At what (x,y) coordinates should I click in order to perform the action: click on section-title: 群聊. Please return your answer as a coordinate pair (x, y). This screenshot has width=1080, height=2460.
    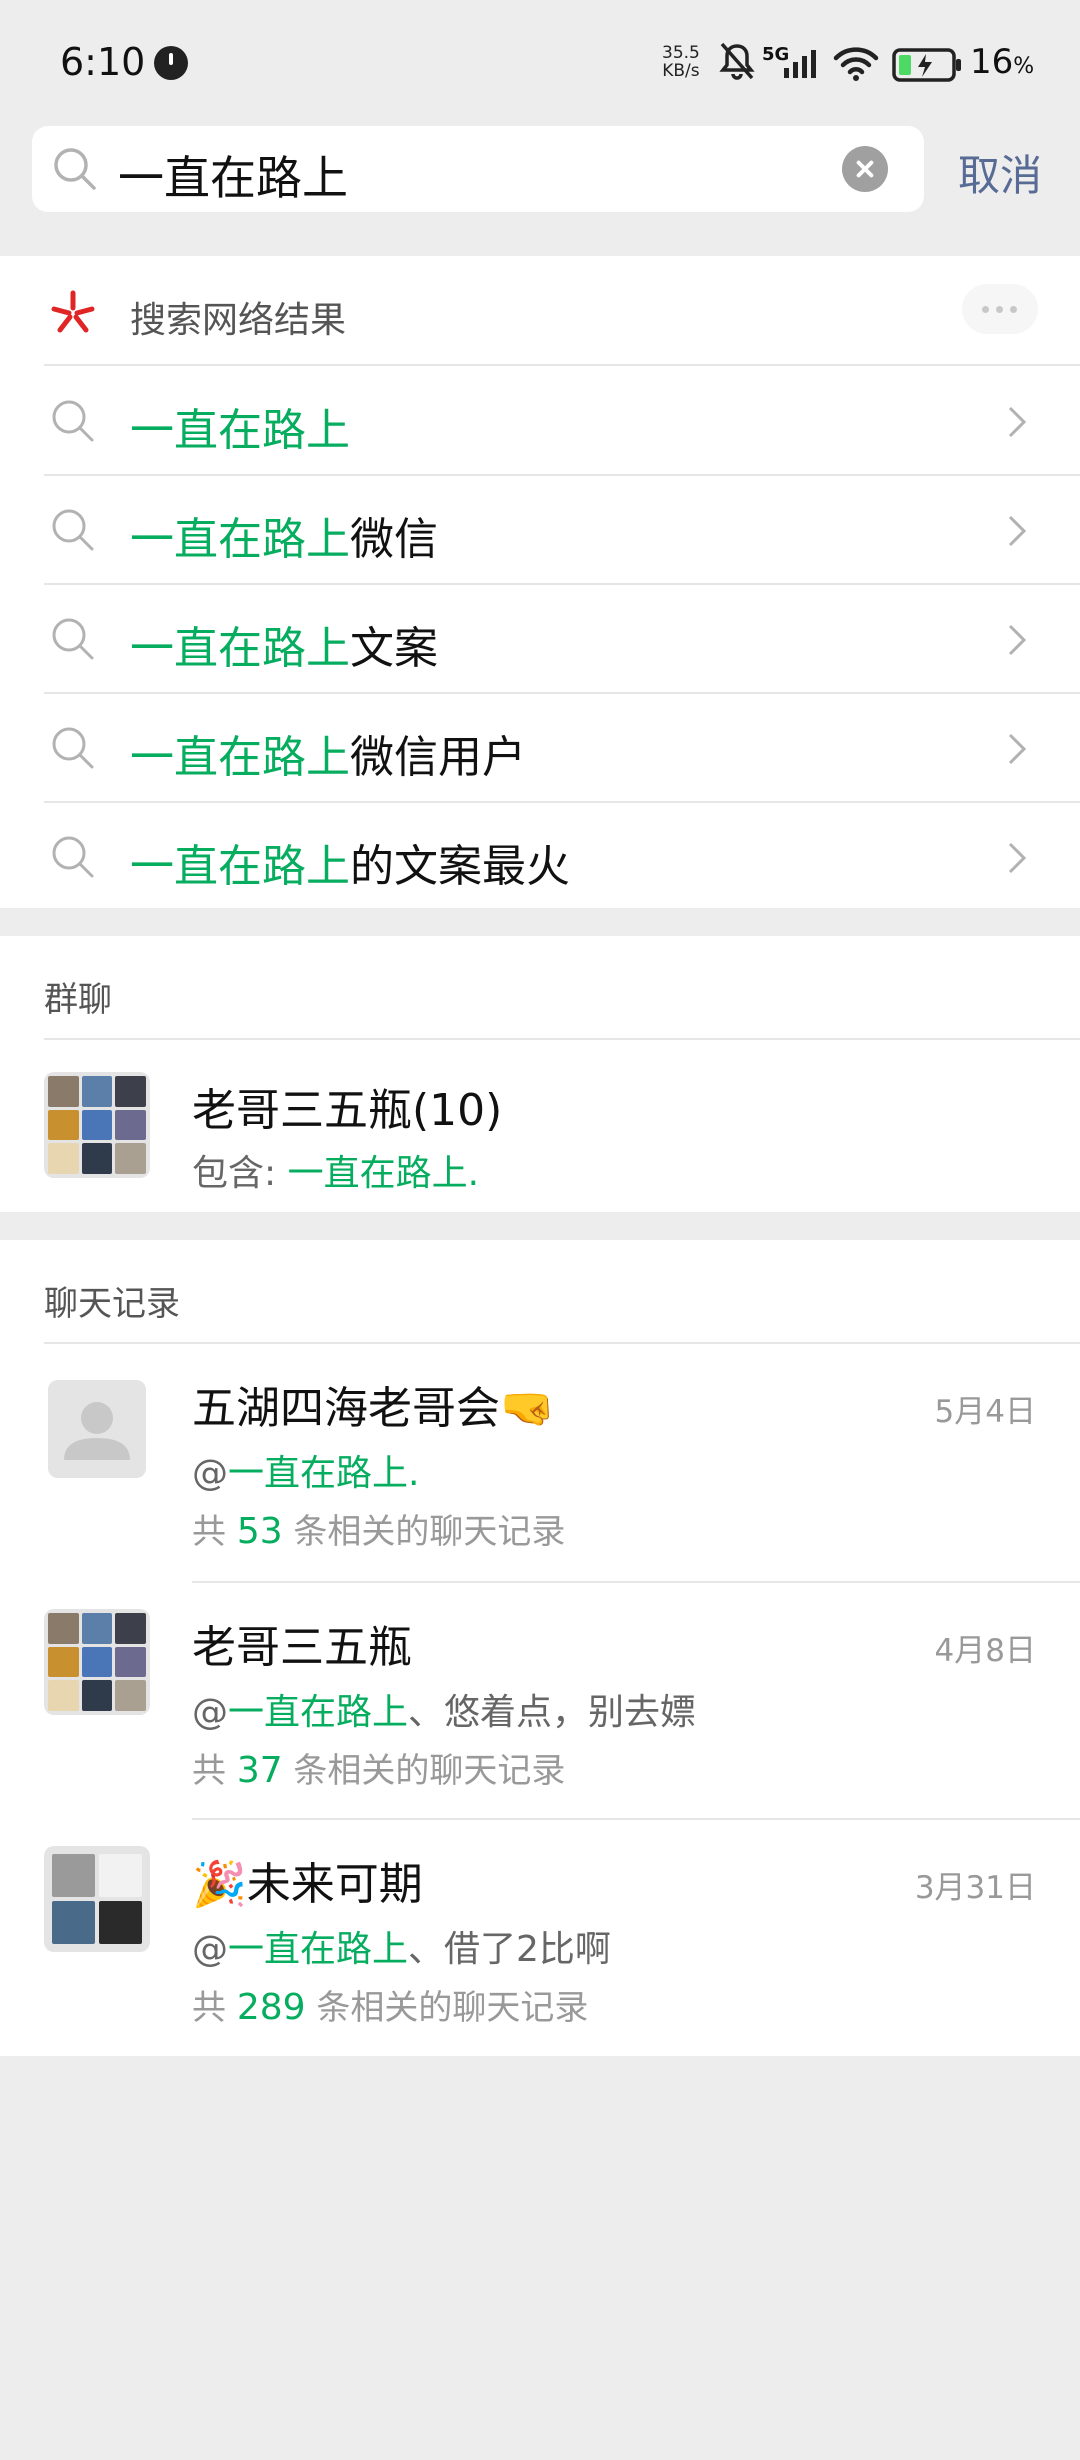
    Looking at the image, I should click on (78, 1000).